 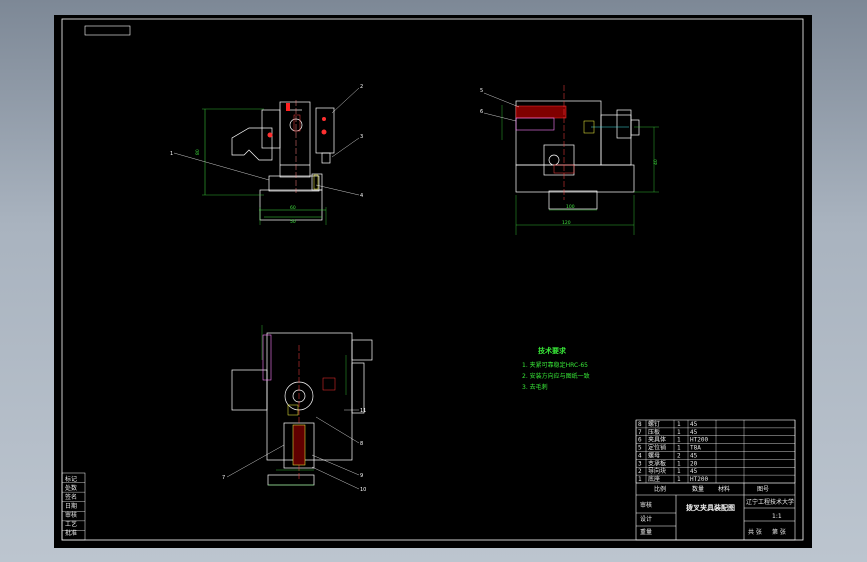 What do you see at coordinates (556, 376) in the screenshot?
I see `note-line-2: 2. 安装方向应与图纸一致` at bounding box center [556, 376].